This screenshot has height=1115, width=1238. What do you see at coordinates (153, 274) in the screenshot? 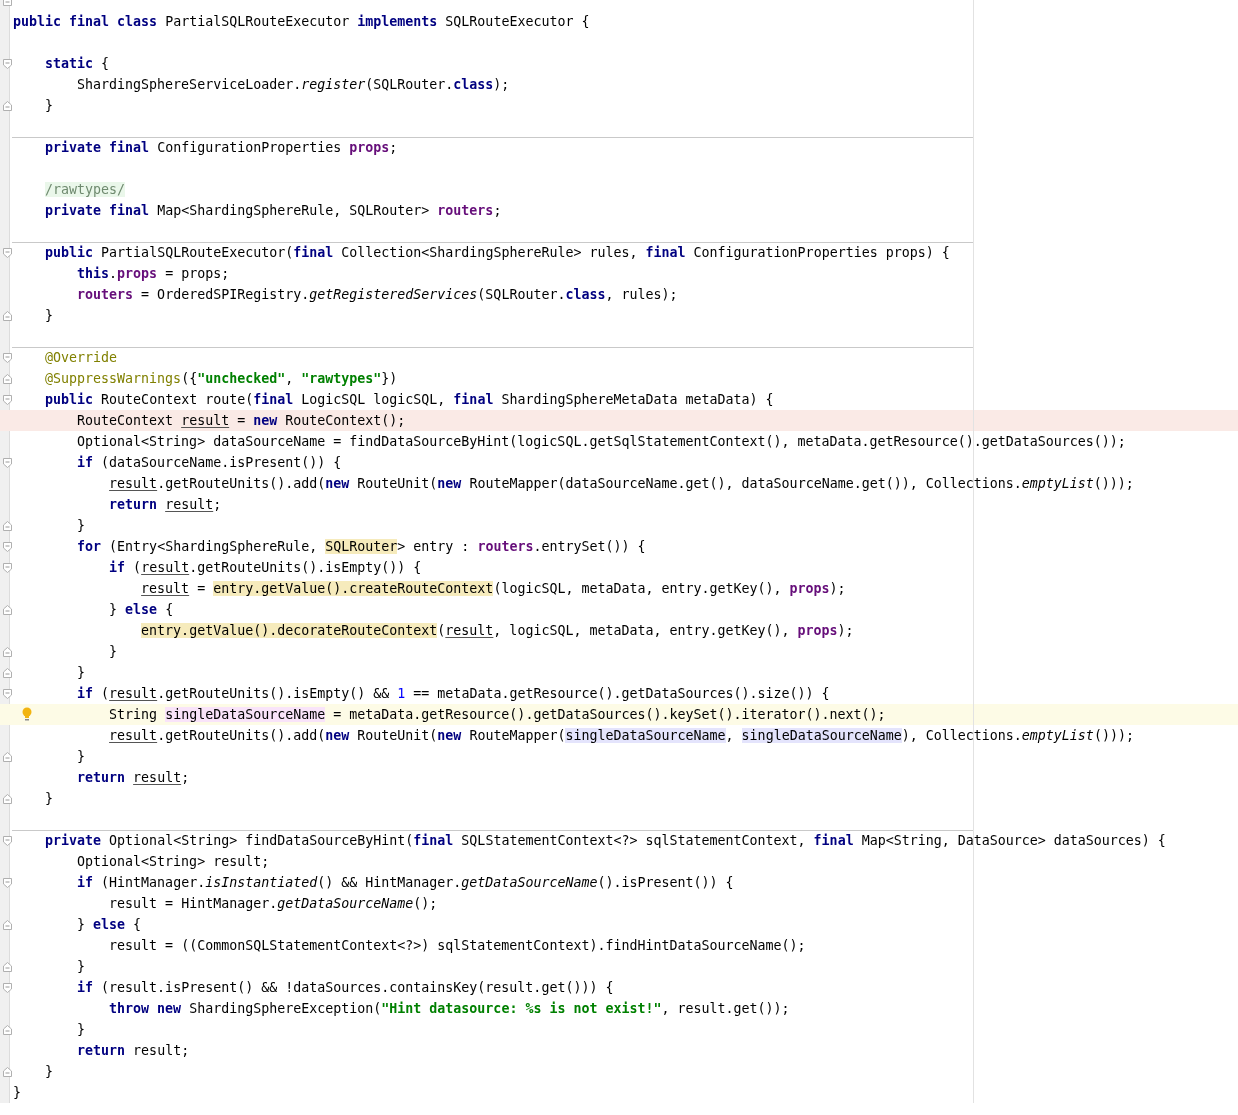
I see `code-line: this.props = props;` at bounding box center [153, 274].